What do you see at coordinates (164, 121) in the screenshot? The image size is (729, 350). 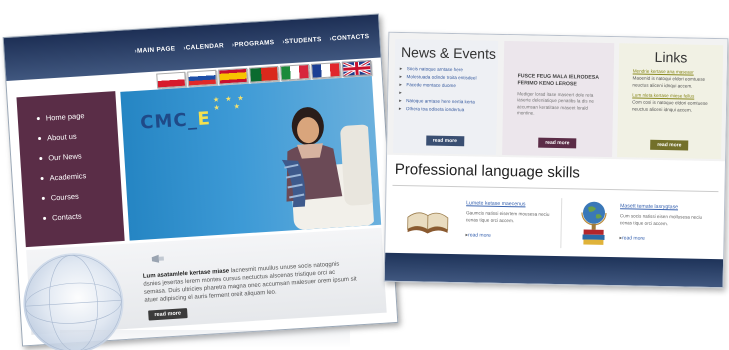 I see `logo-main-text: CMC` at bounding box center [164, 121].